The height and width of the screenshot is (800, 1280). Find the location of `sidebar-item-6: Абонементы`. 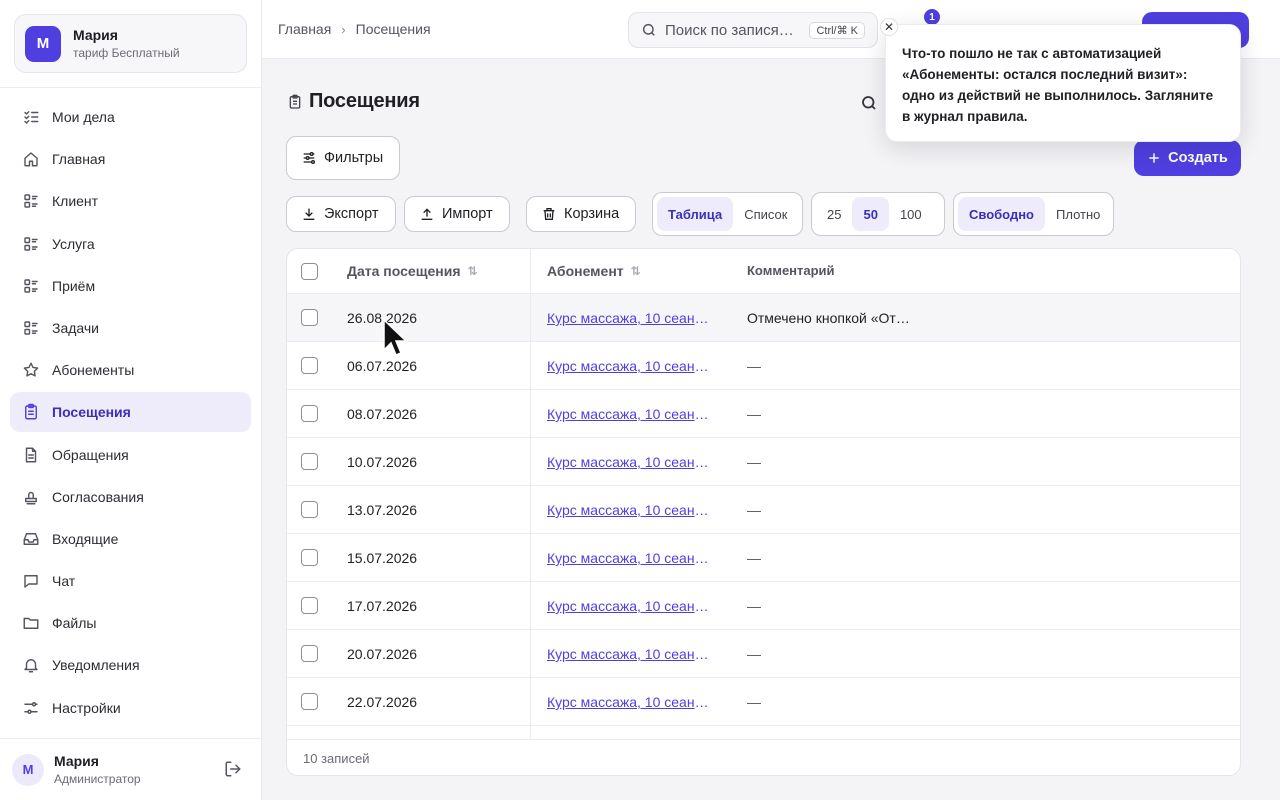

sidebar-item-6: Абонементы is located at coordinates (130, 370).